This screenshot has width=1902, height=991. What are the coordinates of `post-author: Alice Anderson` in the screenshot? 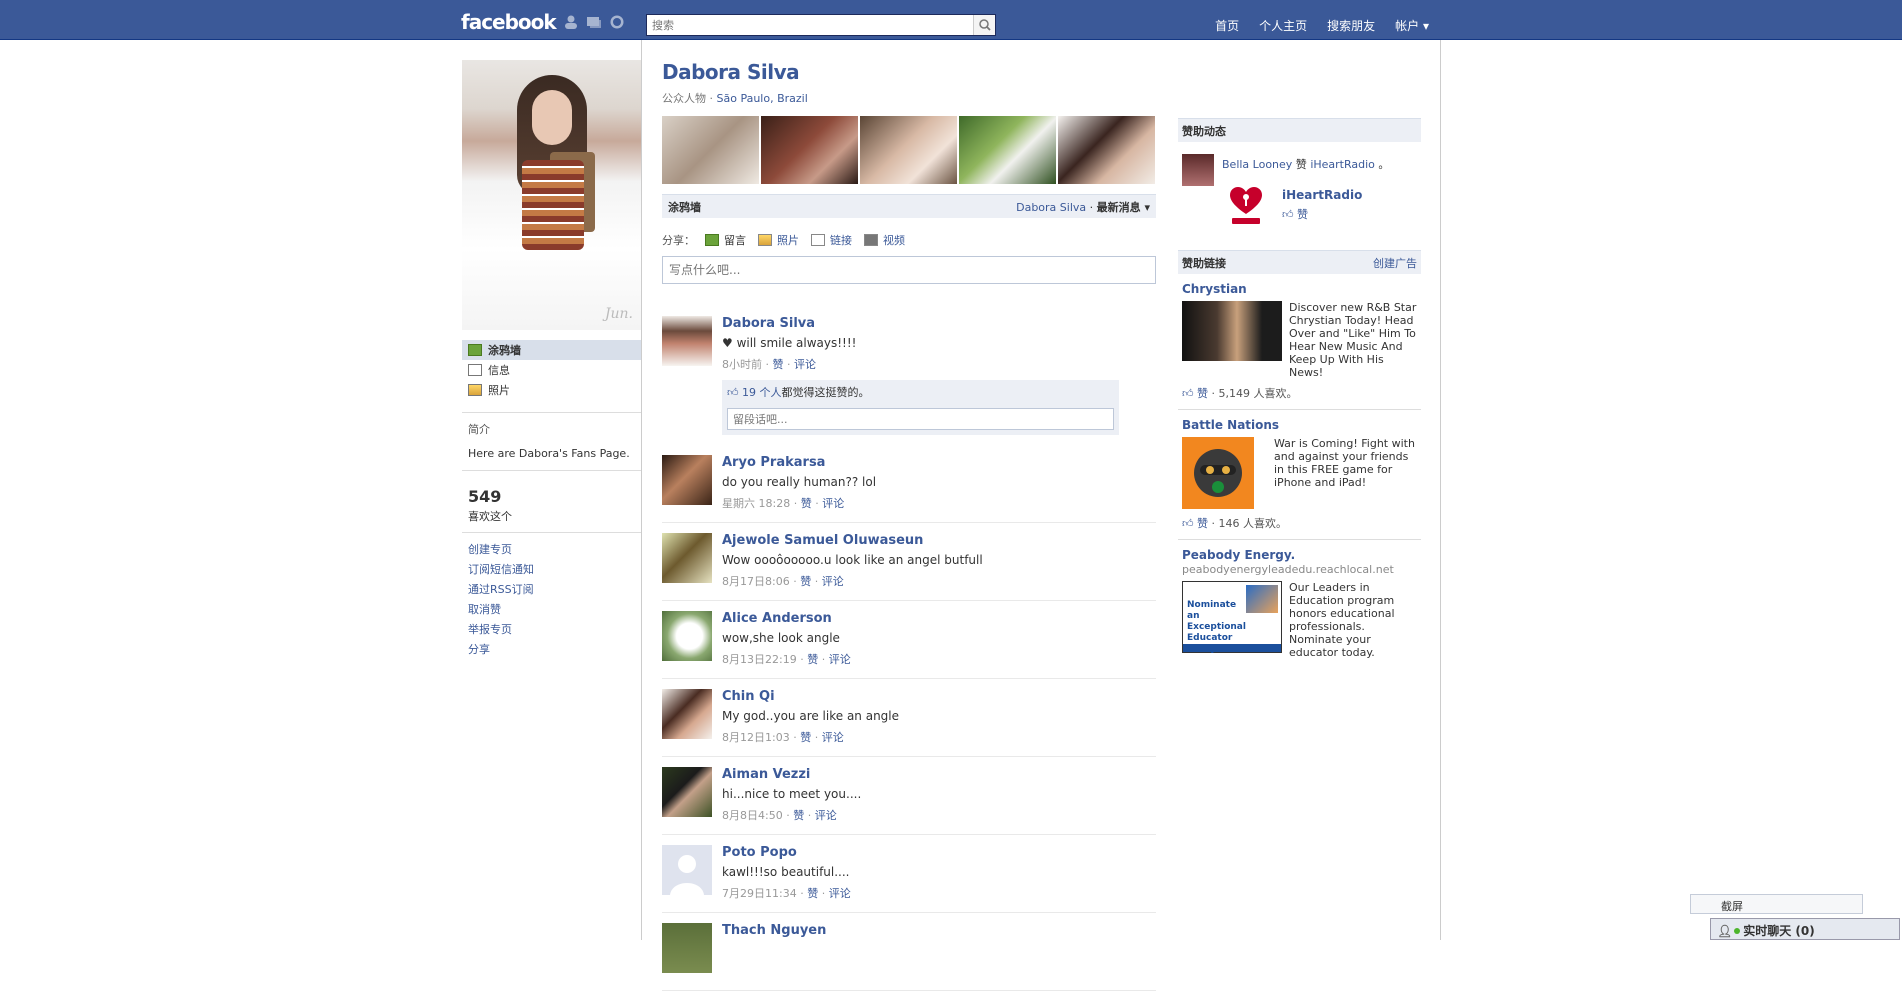 It's located at (939, 618).